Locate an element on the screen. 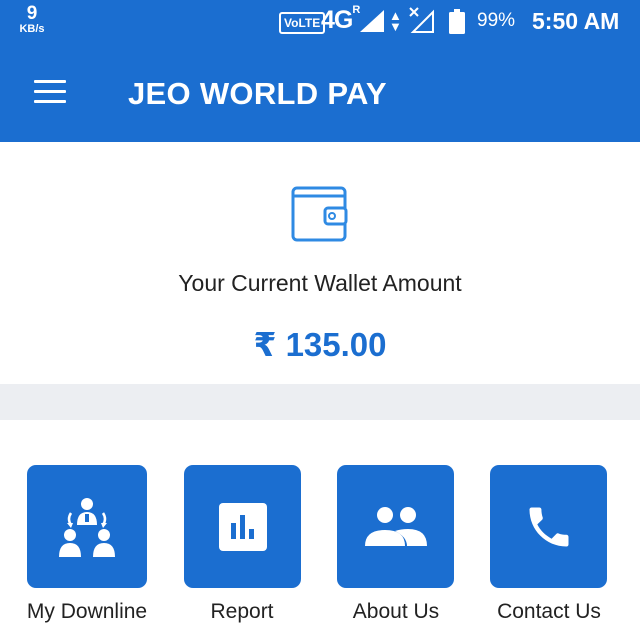  network-type: 4GR is located at coordinates (340, 19).